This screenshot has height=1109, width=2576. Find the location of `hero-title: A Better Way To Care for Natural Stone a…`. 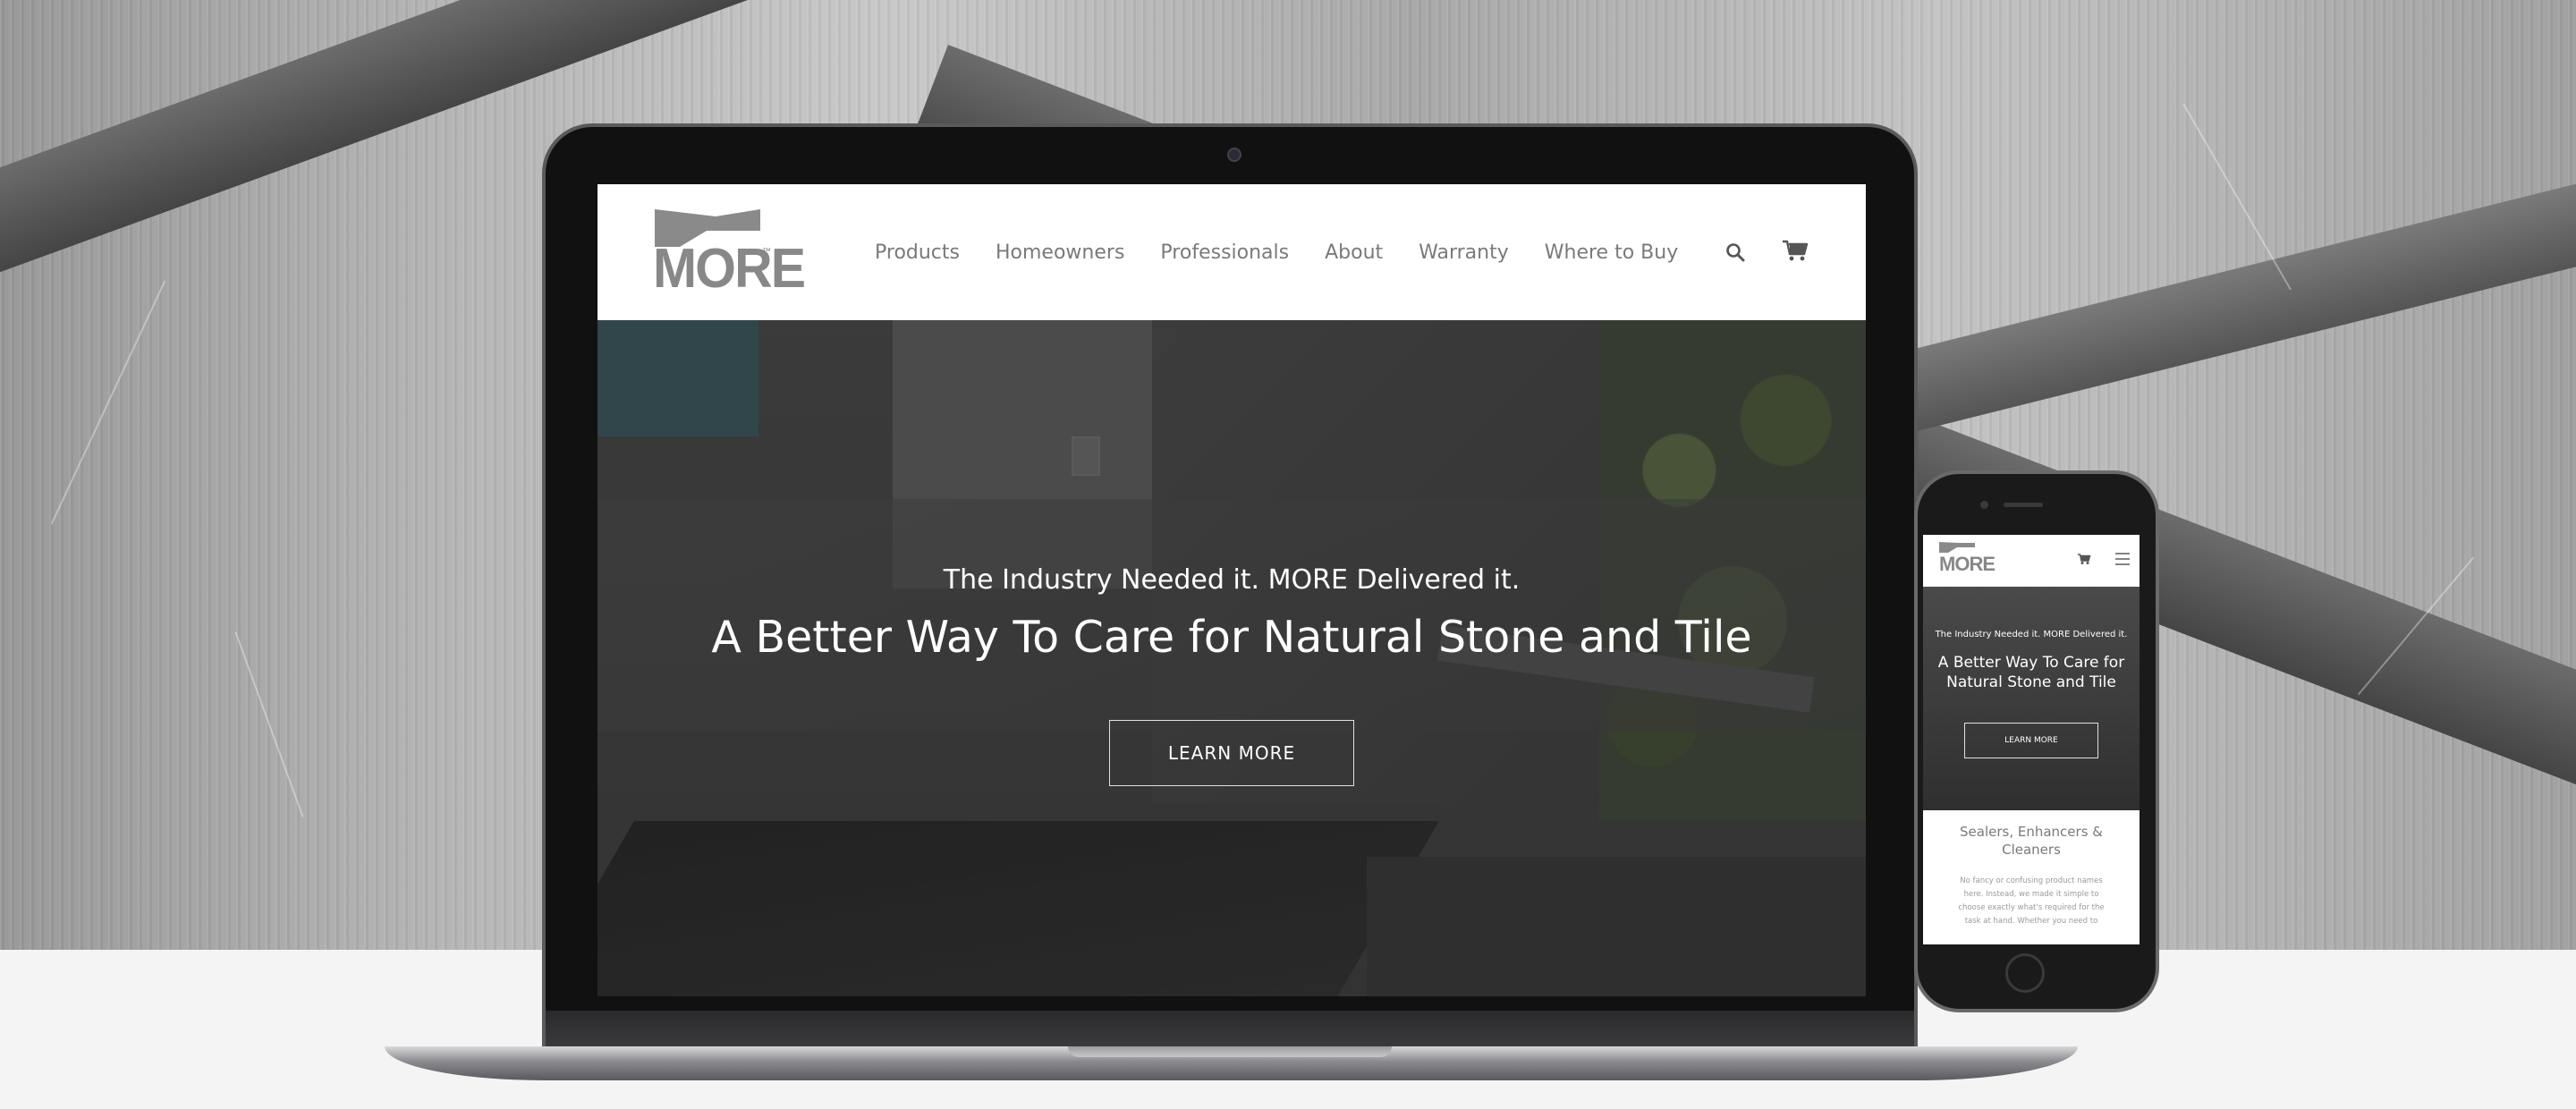

hero-title: A Better Way To Care for Natural Stone a… is located at coordinates (1231, 637).